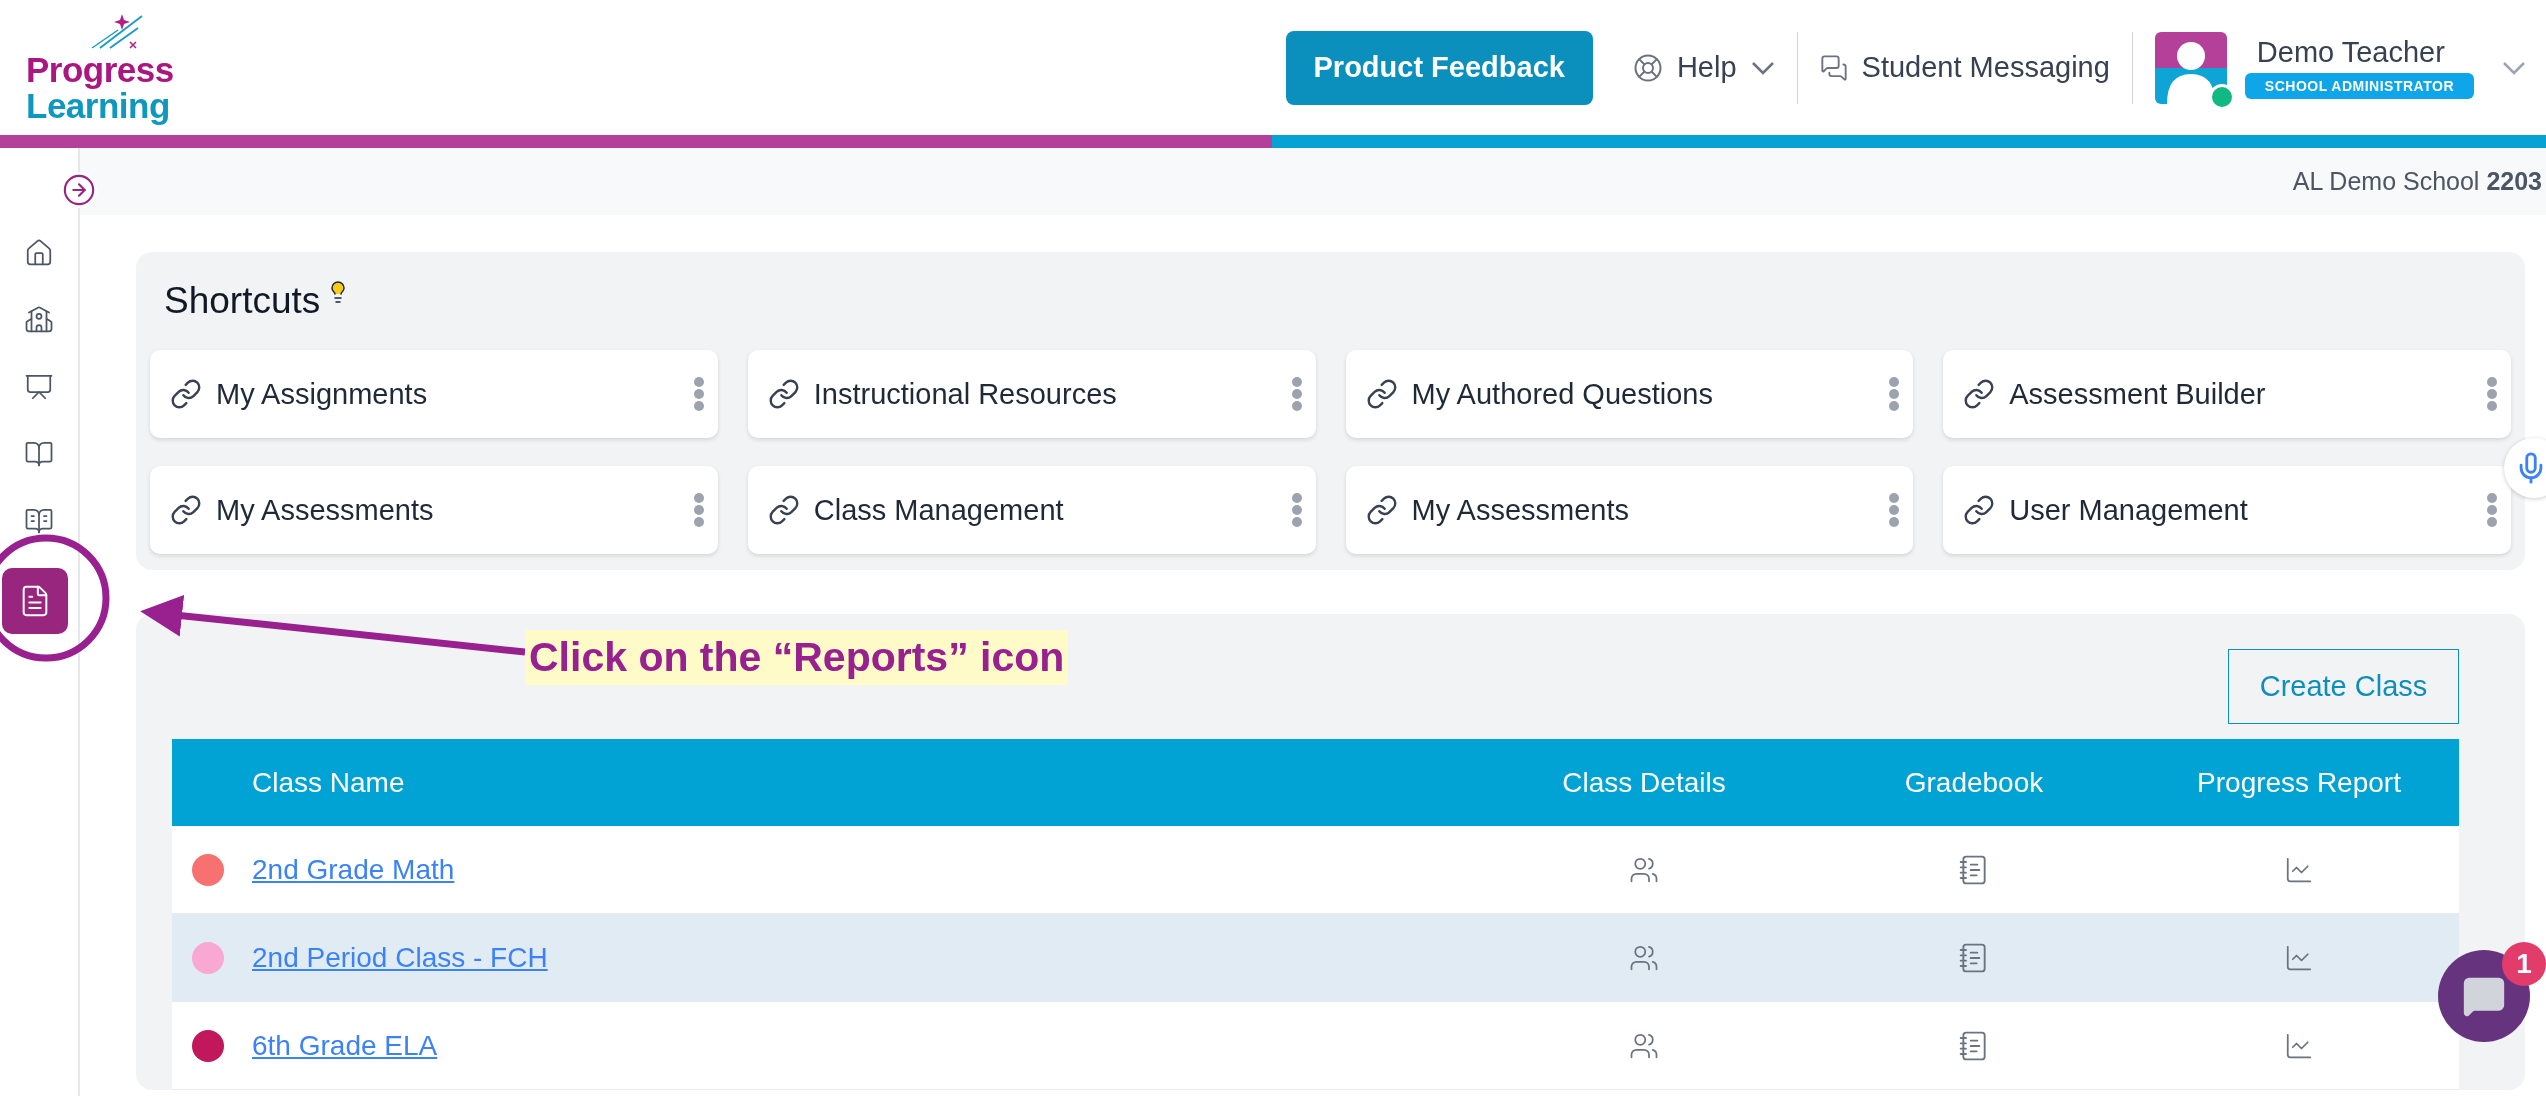 The image size is (2546, 1096). I want to click on school-name: AL Demo School 2203, so click(2417, 181).